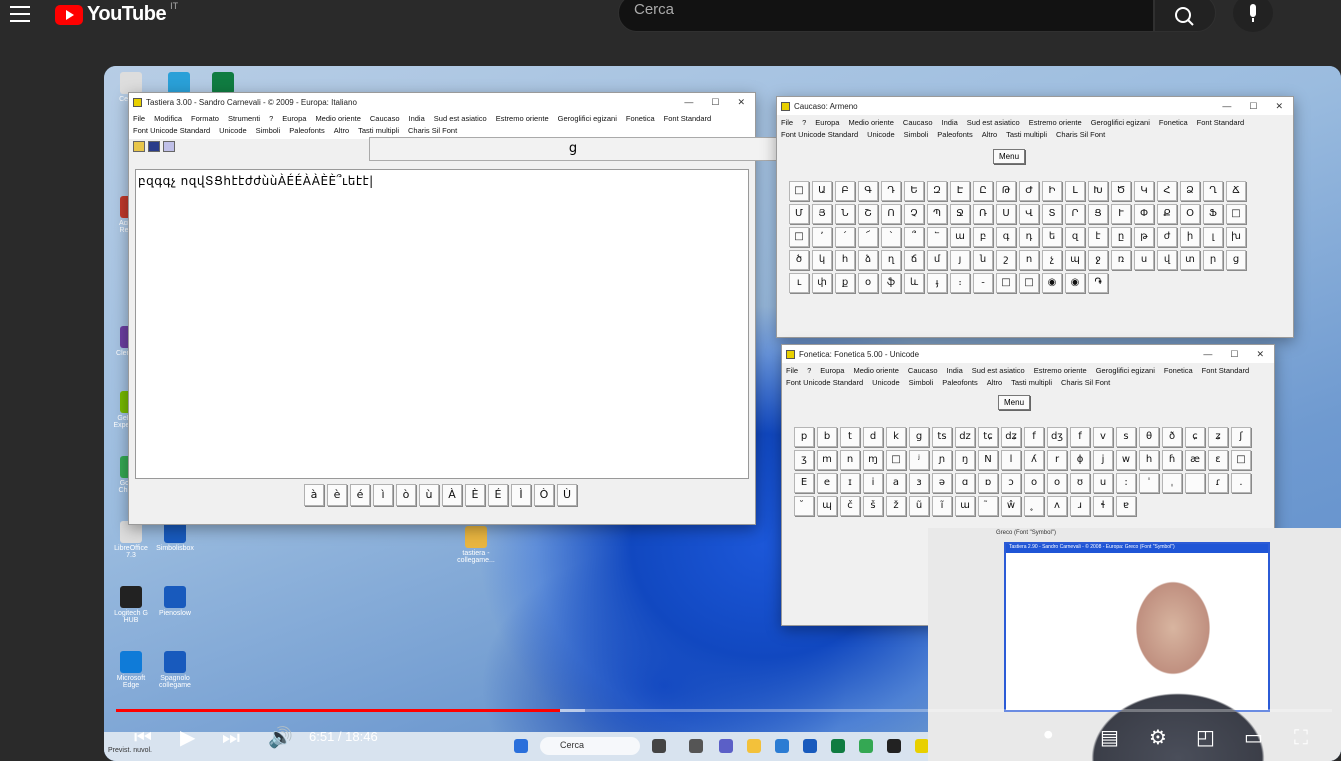 The height and width of the screenshot is (761, 1341). I want to click on char-key: Ց, so click(1098, 214).